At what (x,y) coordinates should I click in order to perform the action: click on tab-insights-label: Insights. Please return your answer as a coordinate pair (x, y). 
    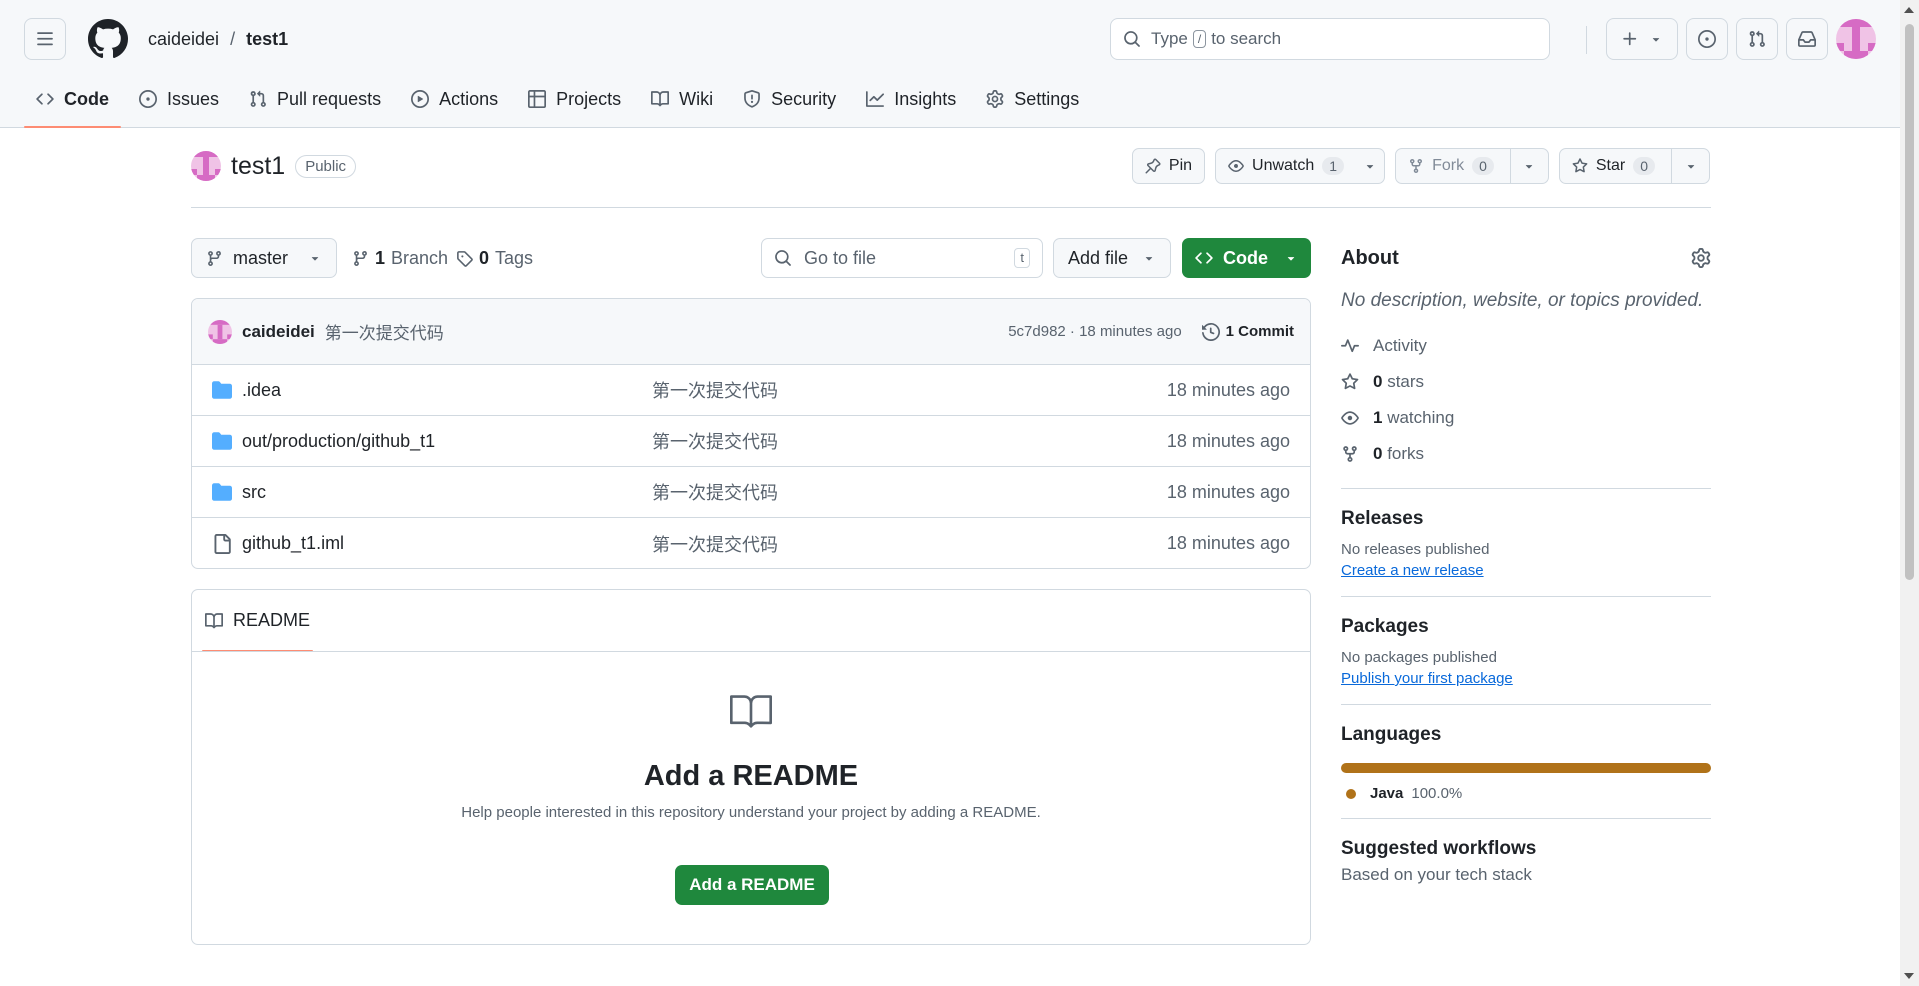
    Looking at the image, I should click on (925, 98).